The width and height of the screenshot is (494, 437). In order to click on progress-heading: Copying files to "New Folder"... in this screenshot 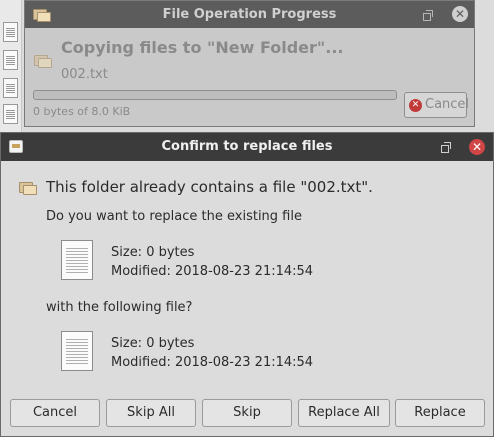, I will do `click(202, 47)`.